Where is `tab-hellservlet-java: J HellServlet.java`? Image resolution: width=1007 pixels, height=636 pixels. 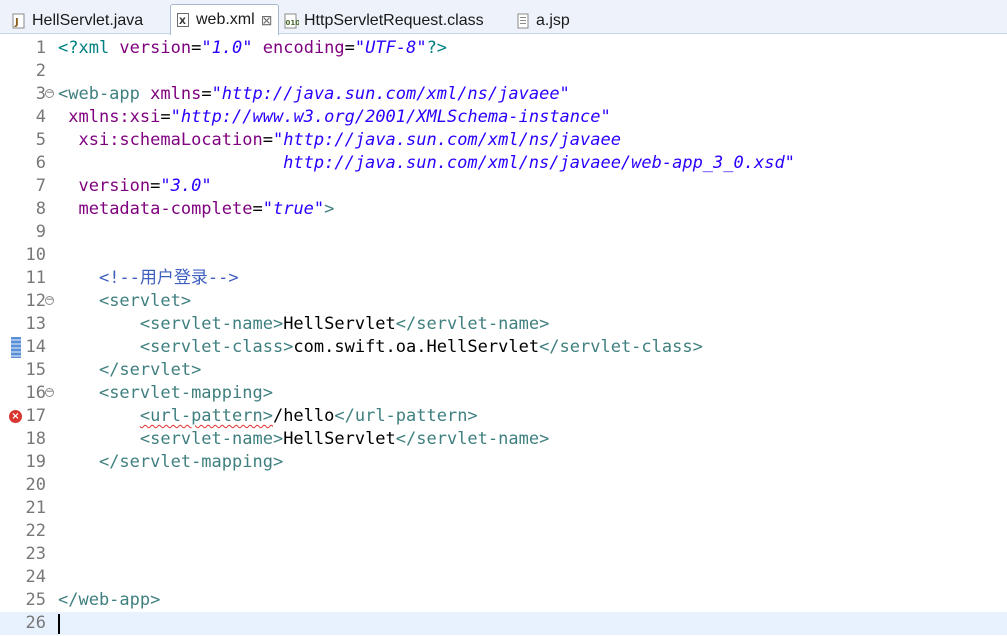
tab-hellservlet-java: J HellServlet.java is located at coordinates (77, 20).